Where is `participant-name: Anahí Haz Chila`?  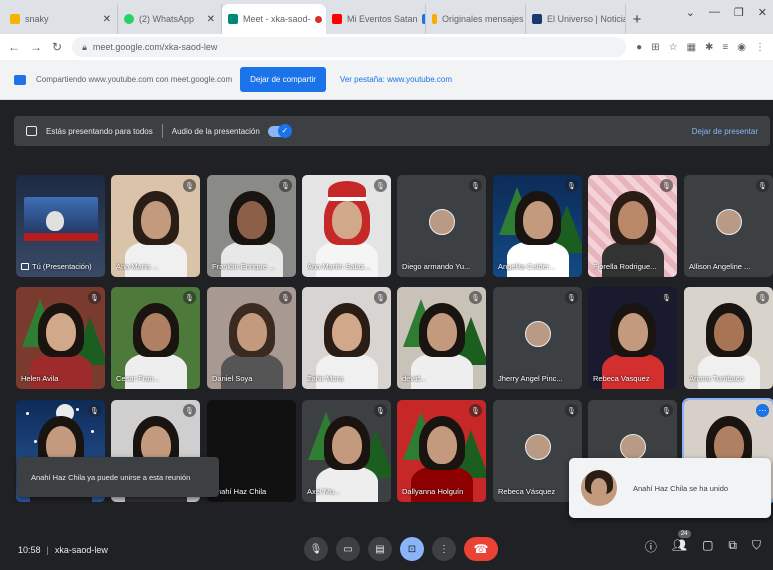
participant-name: Anahí Haz Chila is located at coordinates (239, 491).